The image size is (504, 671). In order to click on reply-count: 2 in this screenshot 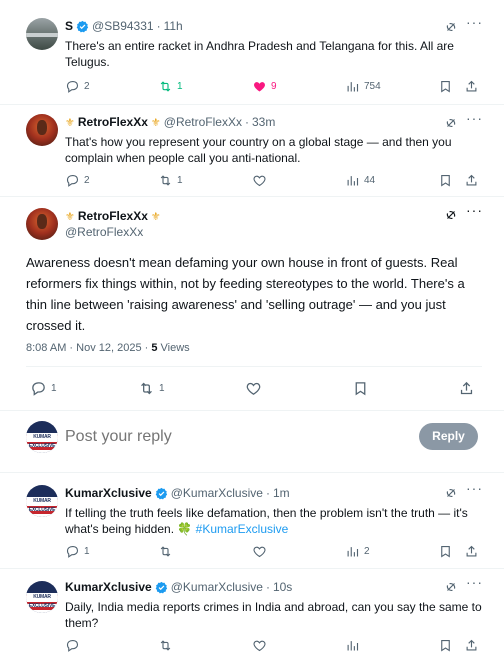, I will do `click(87, 180)`.